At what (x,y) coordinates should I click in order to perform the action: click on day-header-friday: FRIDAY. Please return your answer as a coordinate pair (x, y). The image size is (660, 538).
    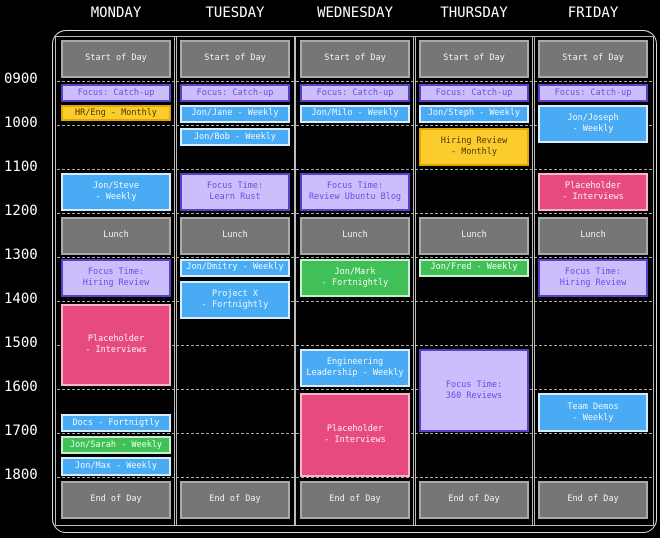
    Looking at the image, I should click on (593, 13).